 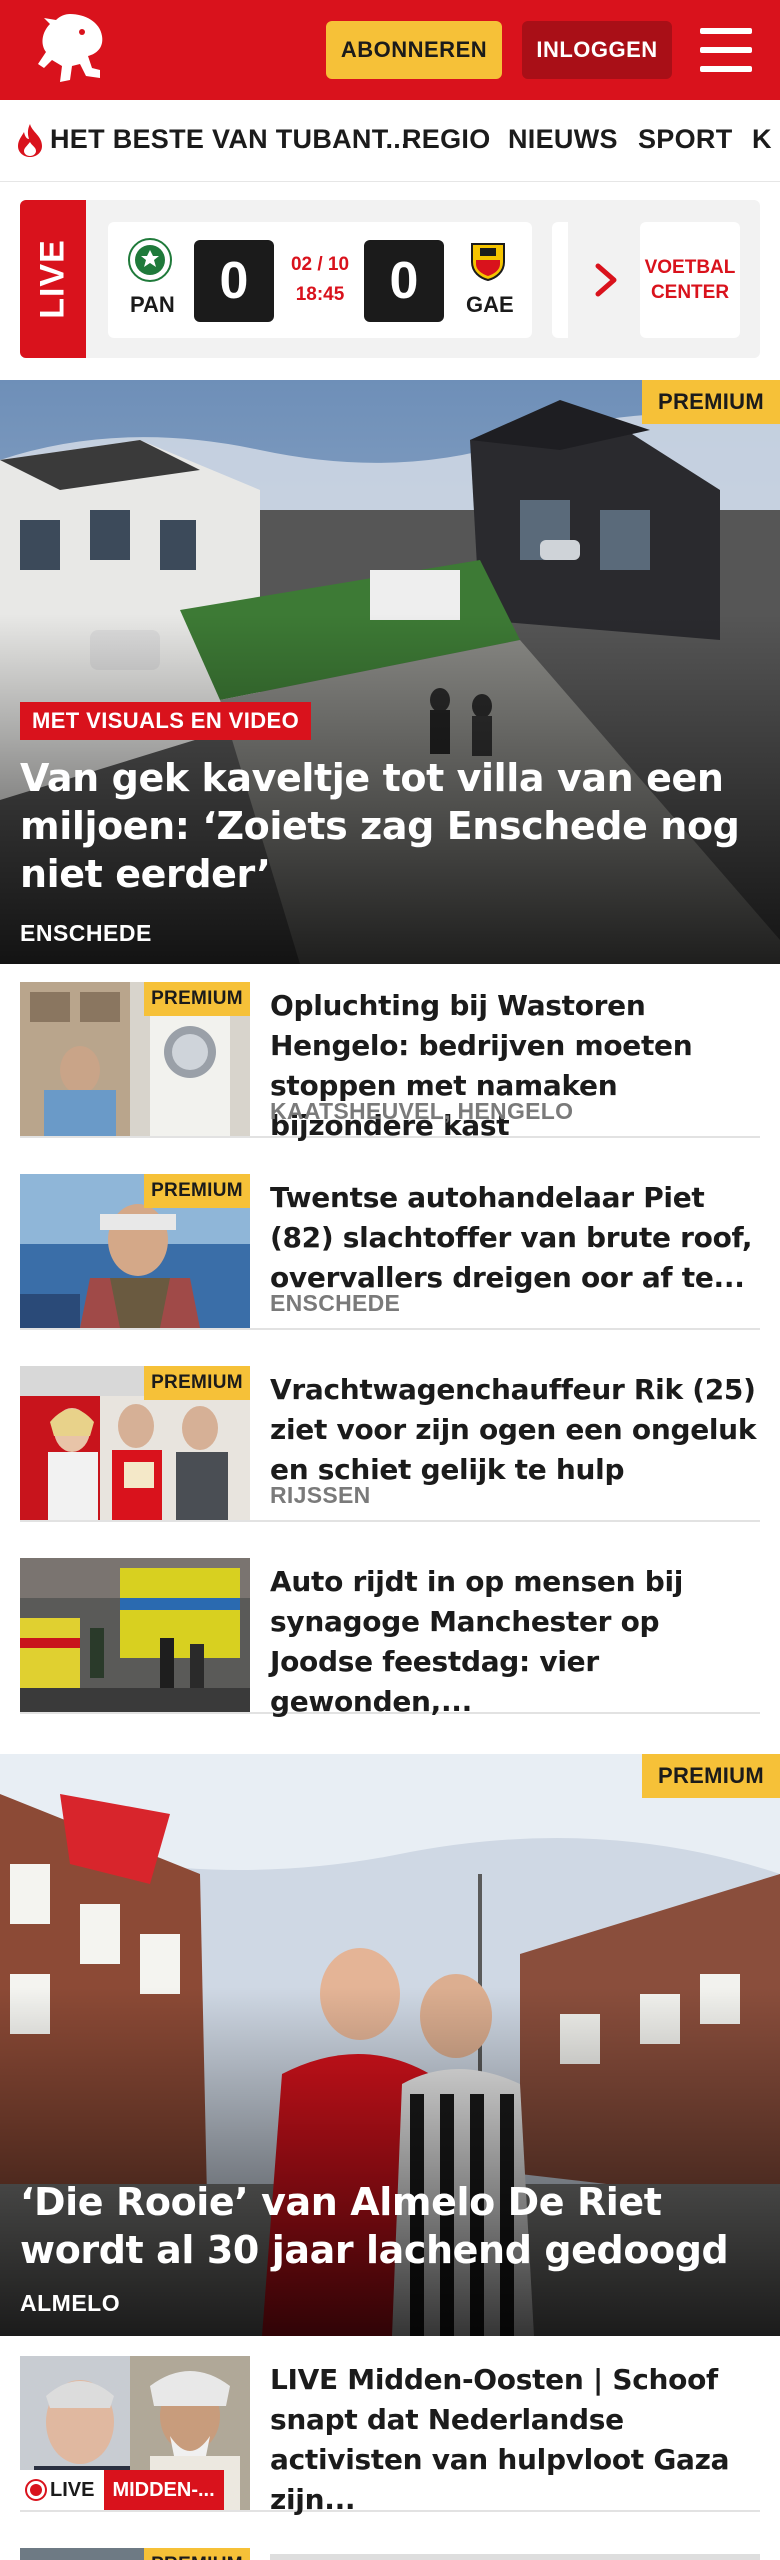 What do you see at coordinates (320, 264) in the screenshot?
I see `match-date: 02 / 10` at bounding box center [320, 264].